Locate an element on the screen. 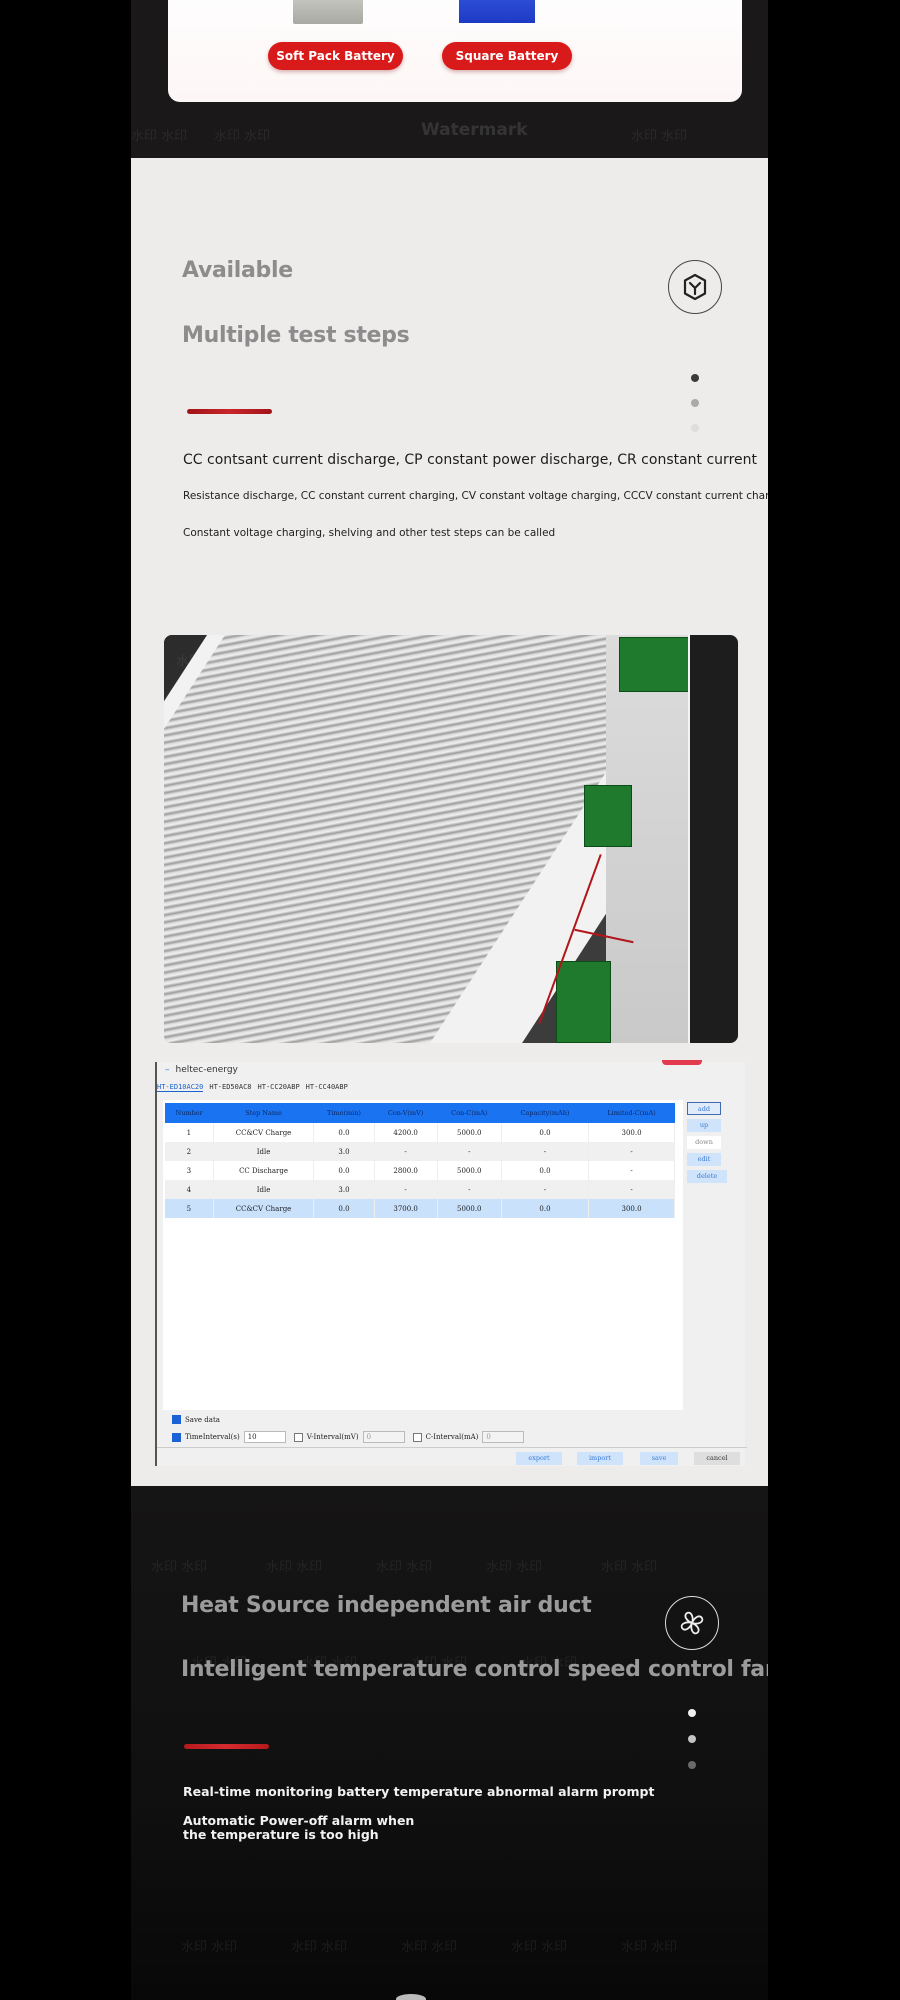 The image size is (900, 2000). column-header: Con-V(mV) is located at coordinates (406, 1113).